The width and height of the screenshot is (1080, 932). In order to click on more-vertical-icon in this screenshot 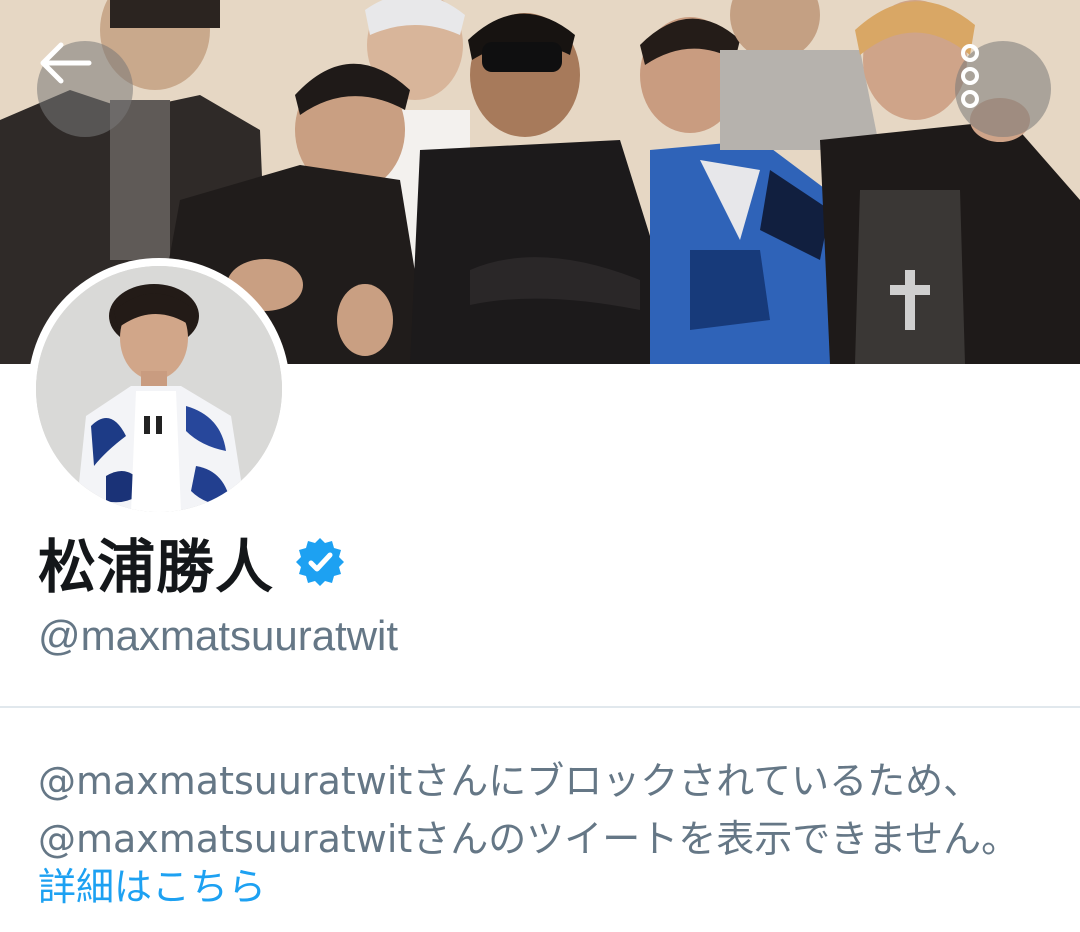, I will do `click(970, 76)`.